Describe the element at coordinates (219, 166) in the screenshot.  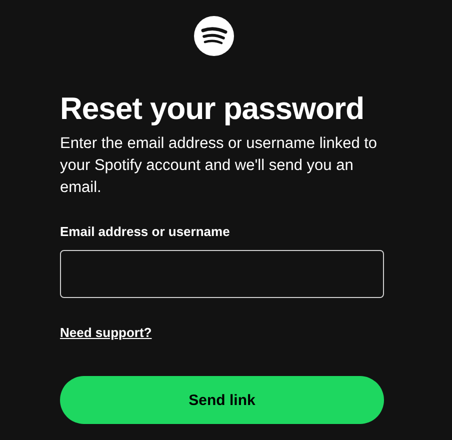
I see `instructions-text: Enter the email address or username linked to your Spotify account and we'll send you an email.` at that location.